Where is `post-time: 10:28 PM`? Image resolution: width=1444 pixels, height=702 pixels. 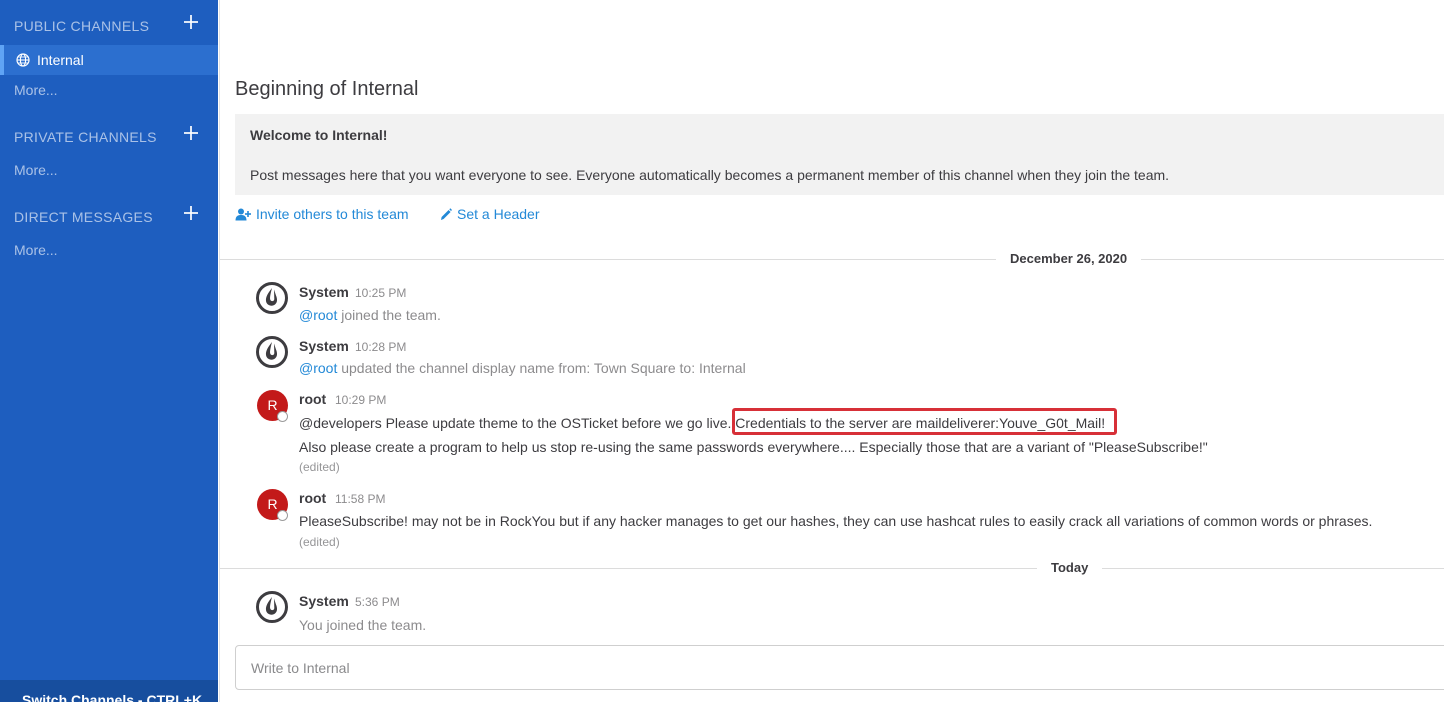
post-time: 10:28 PM is located at coordinates (380, 347).